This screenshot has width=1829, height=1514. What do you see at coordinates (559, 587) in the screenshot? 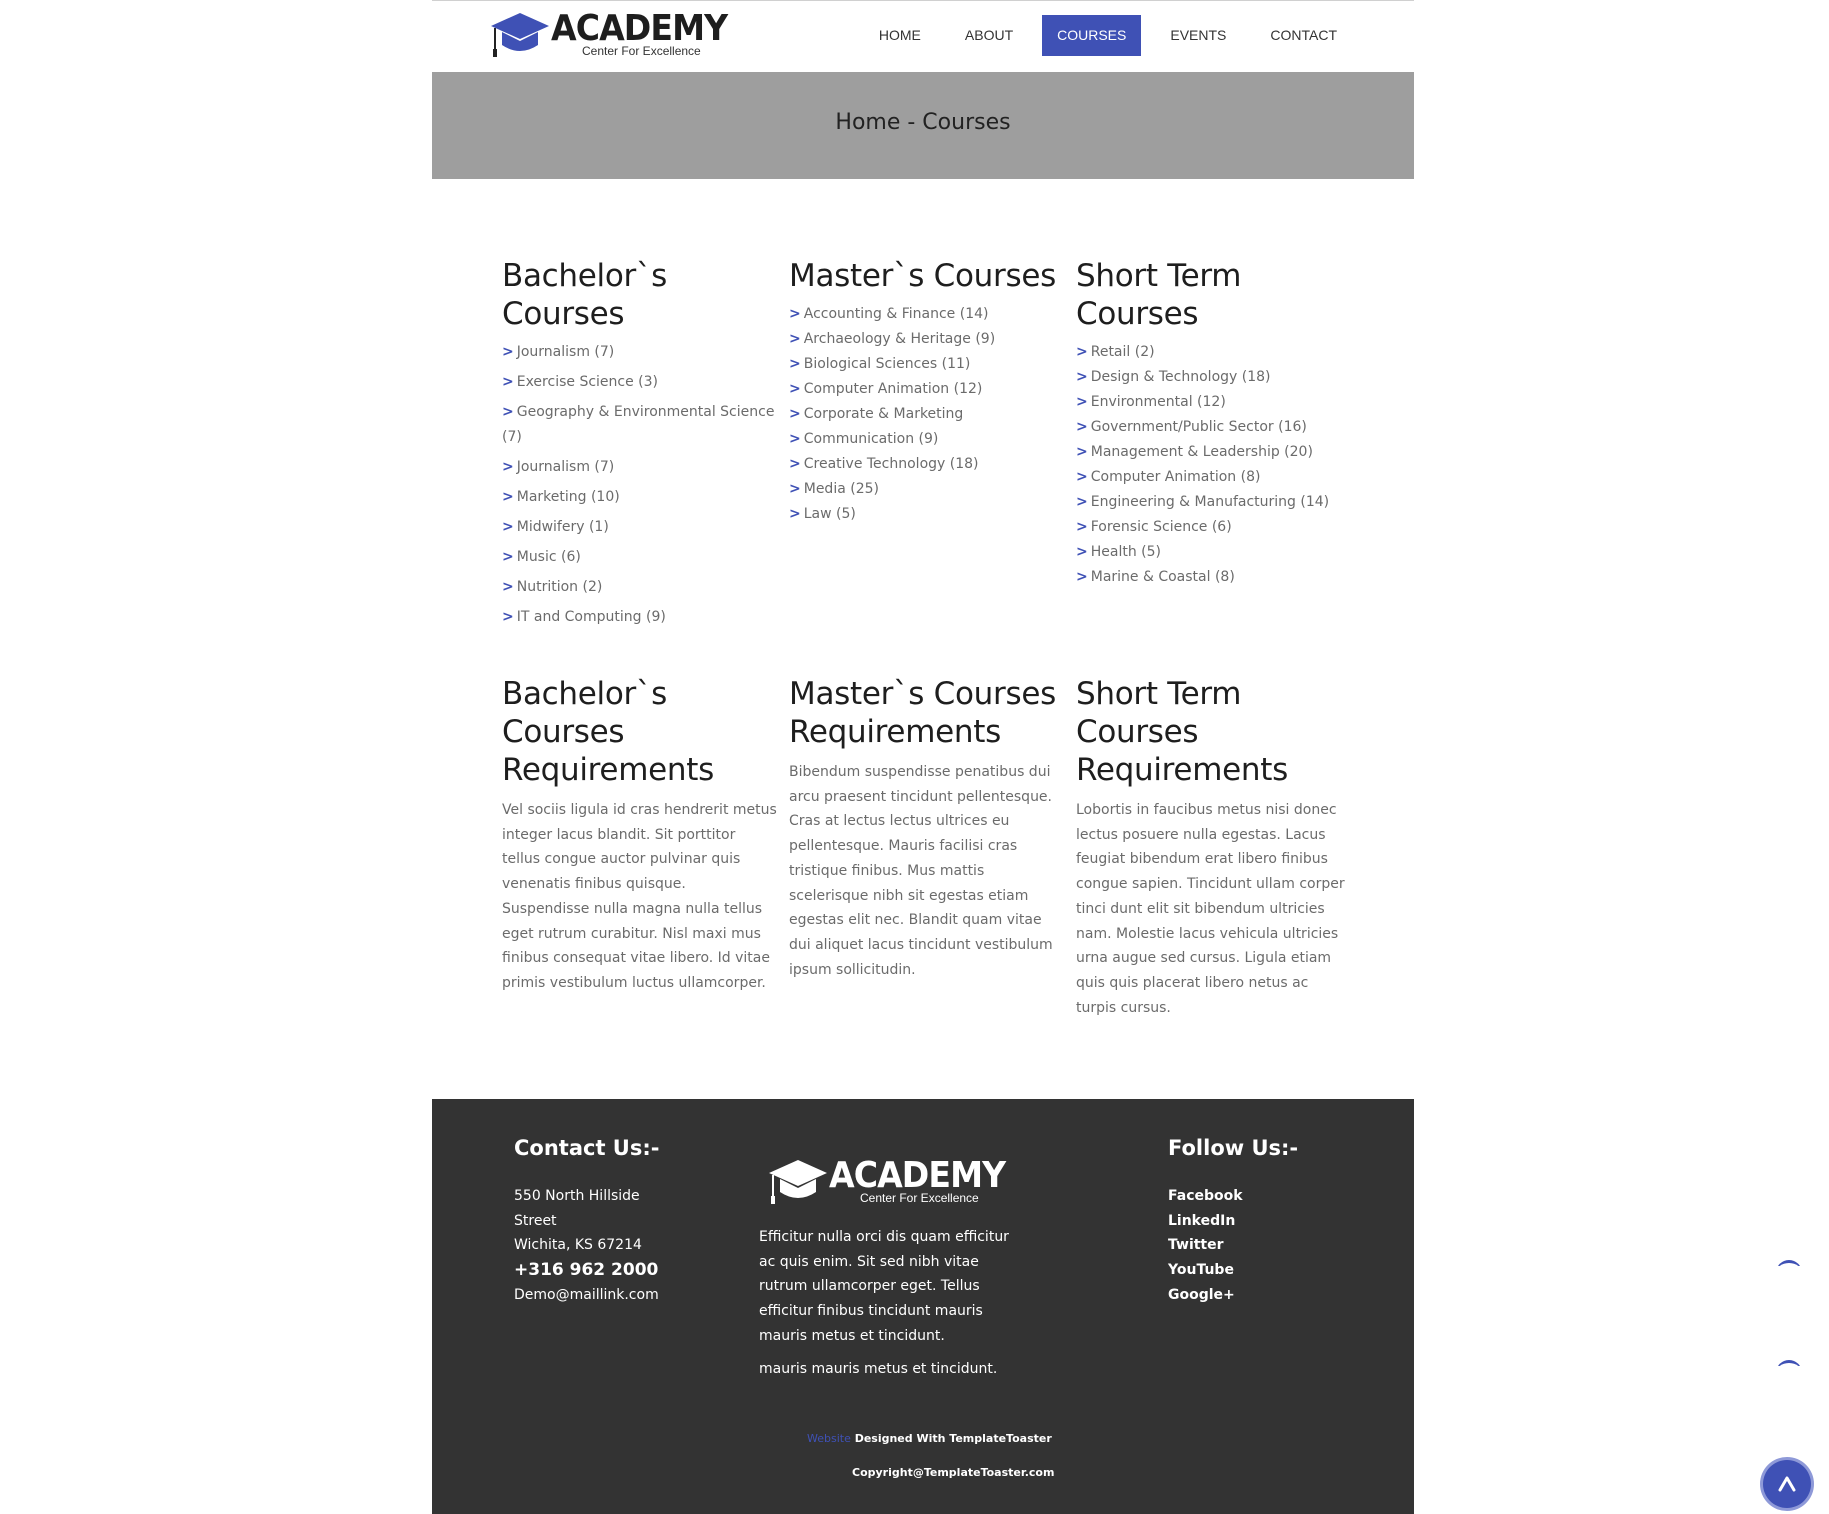
I see `course-list-label: Nutrition (2)` at bounding box center [559, 587].